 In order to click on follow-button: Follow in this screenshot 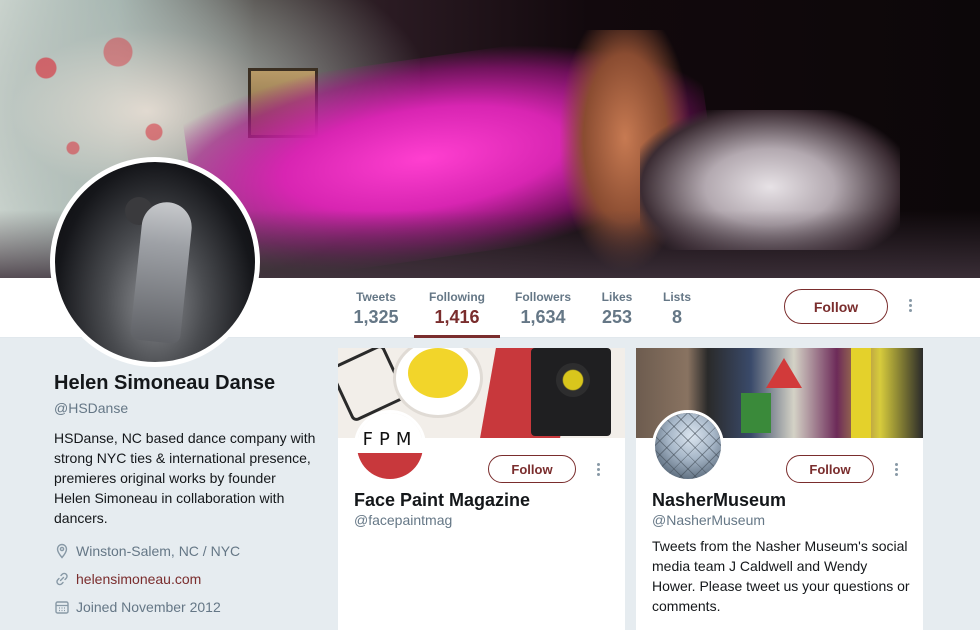, I will do `click(836, 306)`.